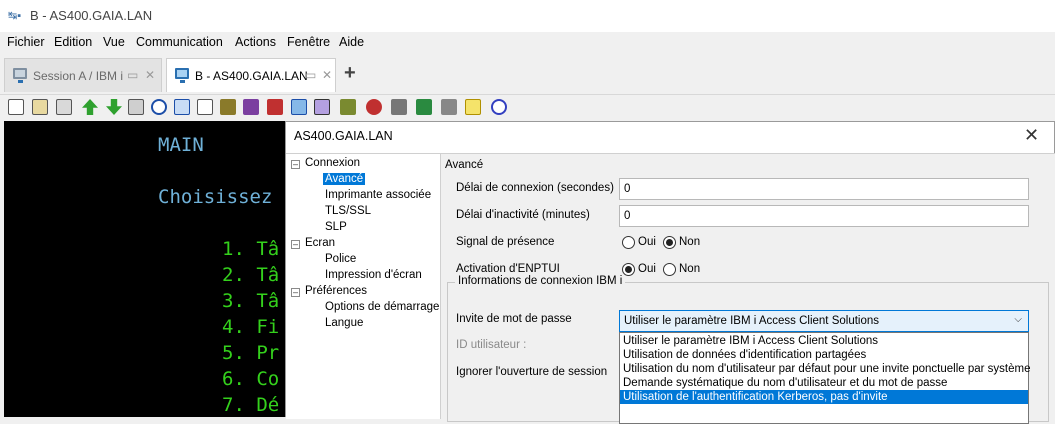 Image resolution: width=1055 pixels, height=424 pixels. Describe the element at coordinates (824, 216) in the screenshot. I see `inactivity-timeout-input: 0` at that location.